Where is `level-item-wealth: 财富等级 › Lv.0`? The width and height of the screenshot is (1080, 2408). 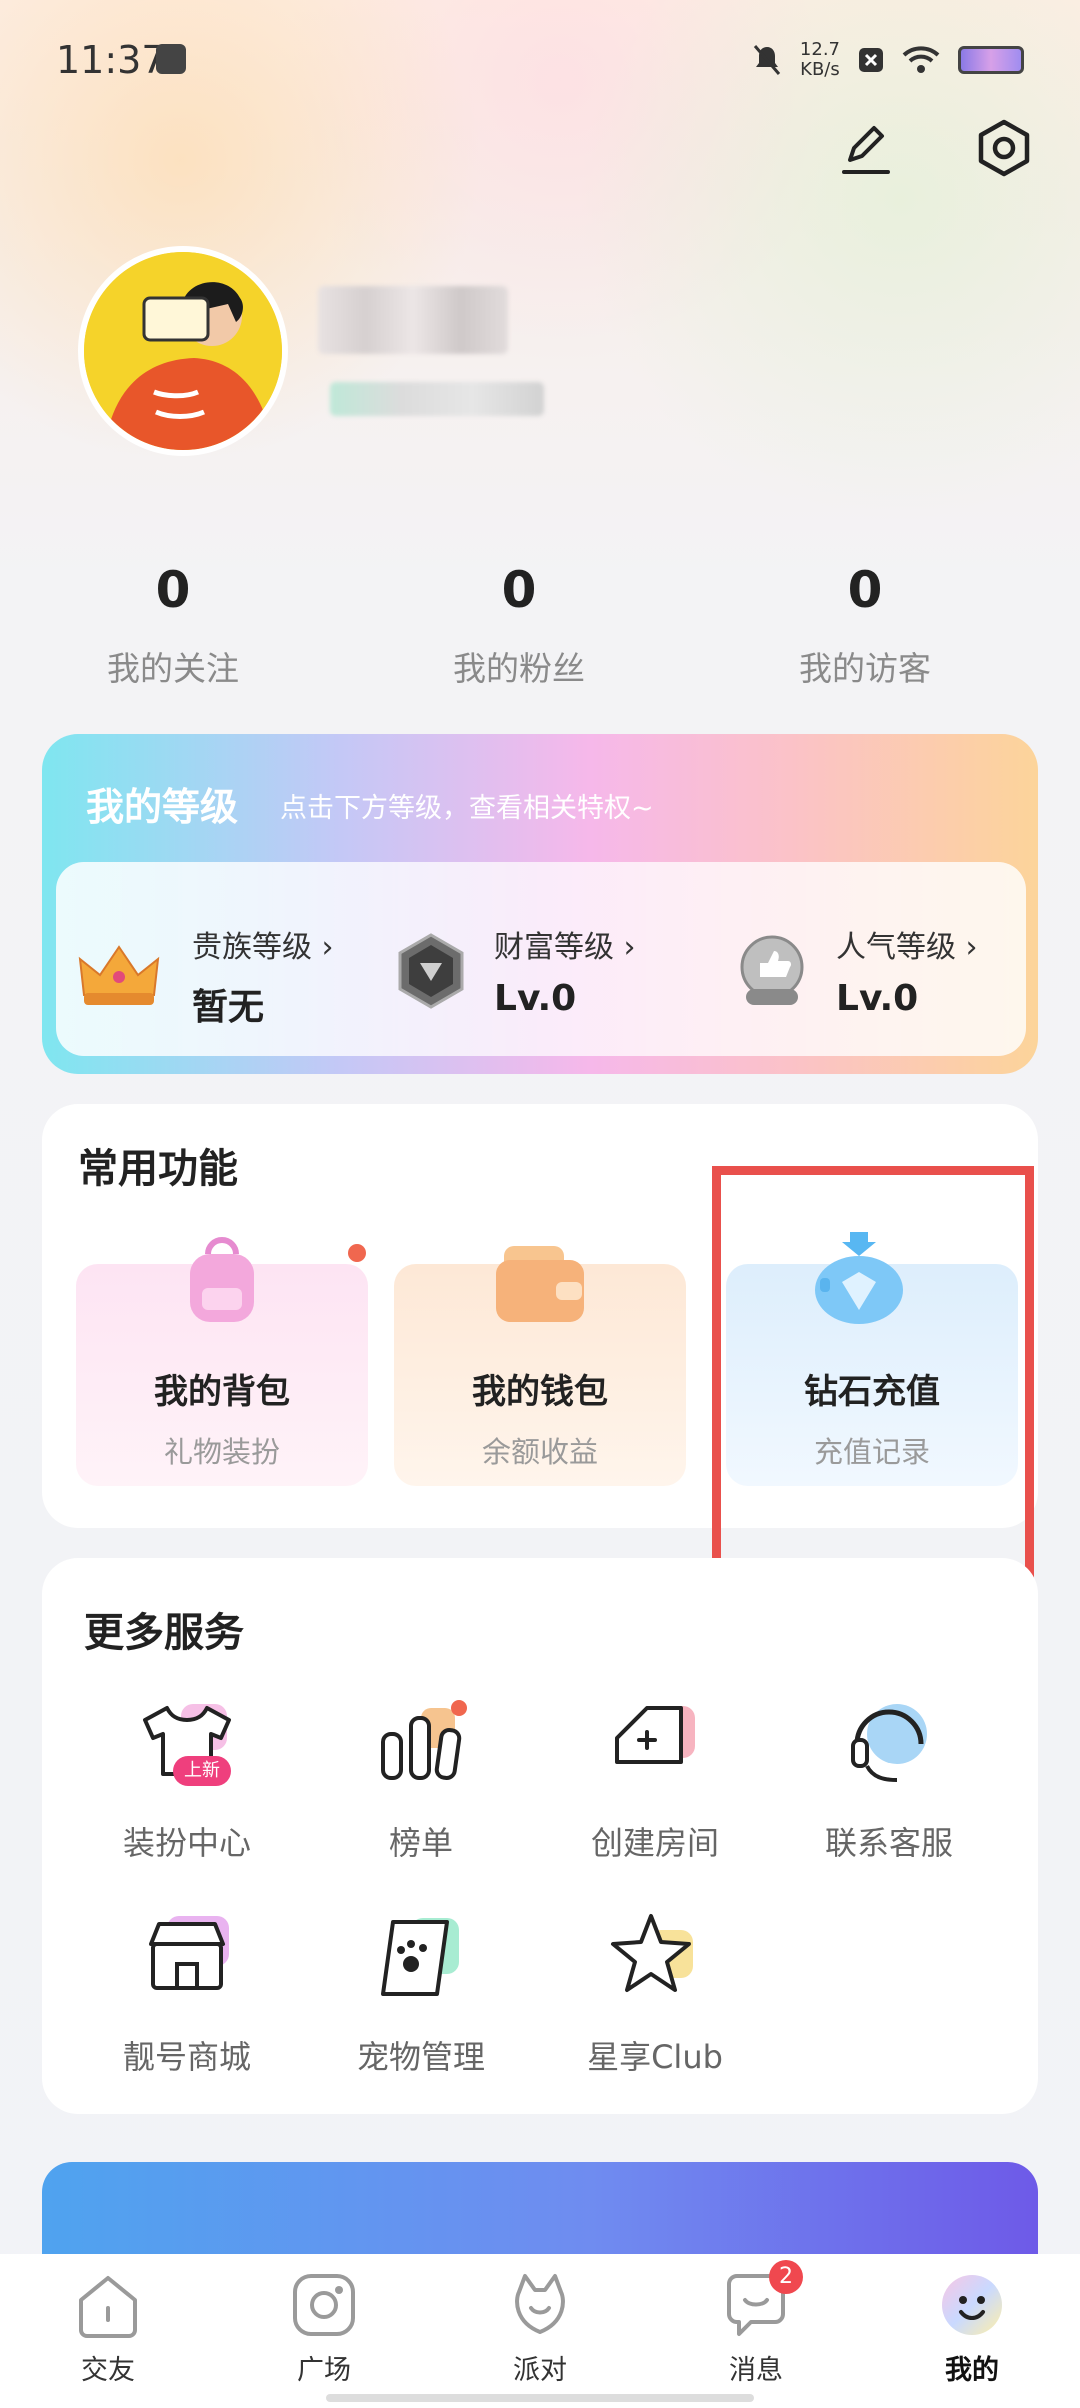
level-item-wealth: 财富等级 › Lv.0 is located at coordinates (516, 970).